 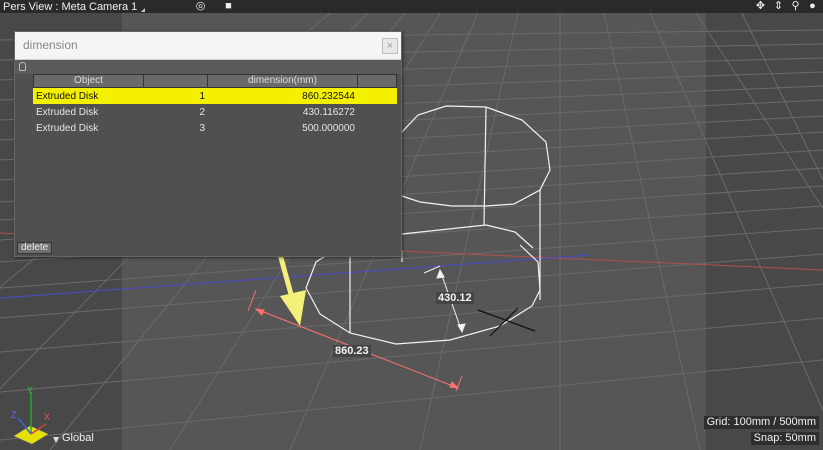 What do you see at coordinates (68, 7) in the screenshot?
I see `viewport-title: Pers View : Meta Camera 1` at bounding box center [68, 7].